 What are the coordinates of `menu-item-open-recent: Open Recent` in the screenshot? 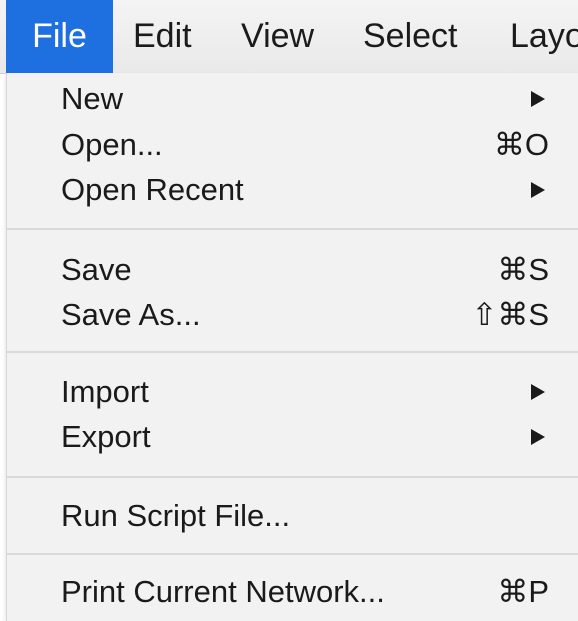 It's located at (292, 190).